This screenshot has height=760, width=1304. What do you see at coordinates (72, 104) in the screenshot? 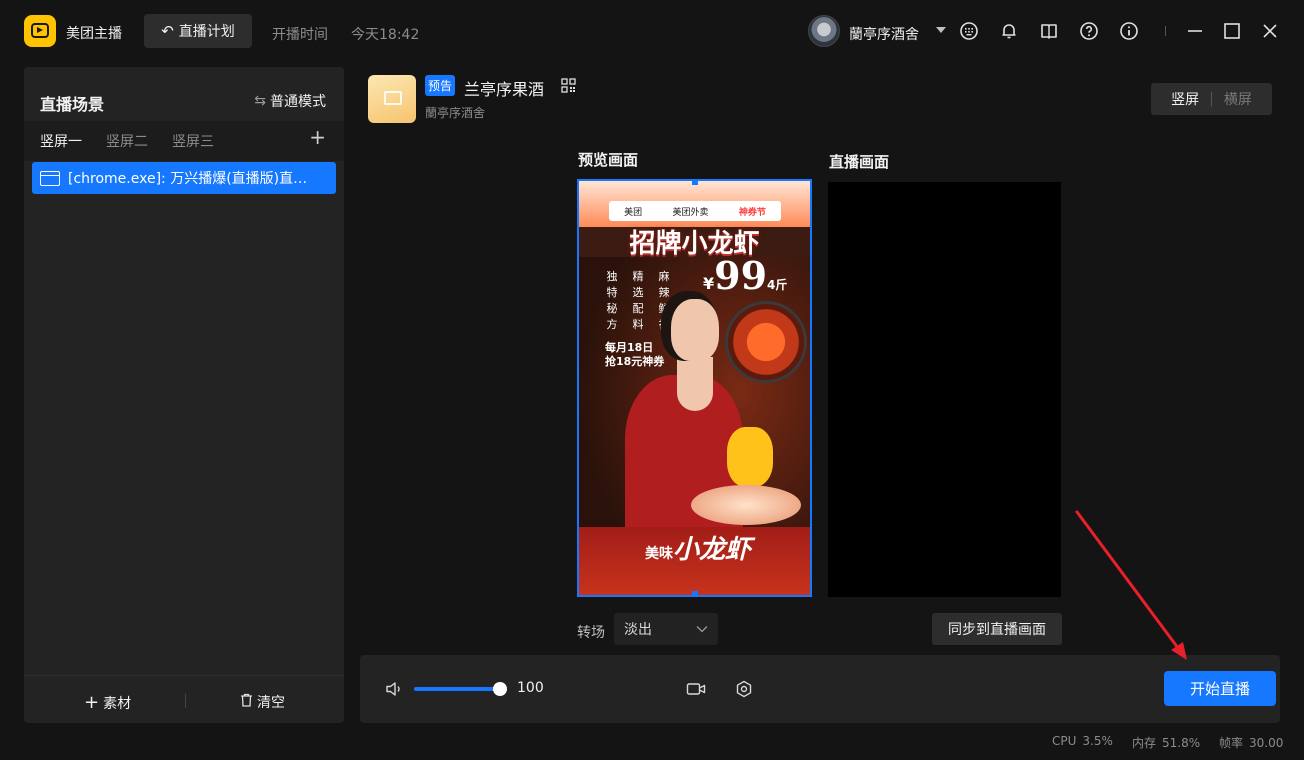
I see `scene-panel-title: 直播场景` at bounding box center [72, 104].